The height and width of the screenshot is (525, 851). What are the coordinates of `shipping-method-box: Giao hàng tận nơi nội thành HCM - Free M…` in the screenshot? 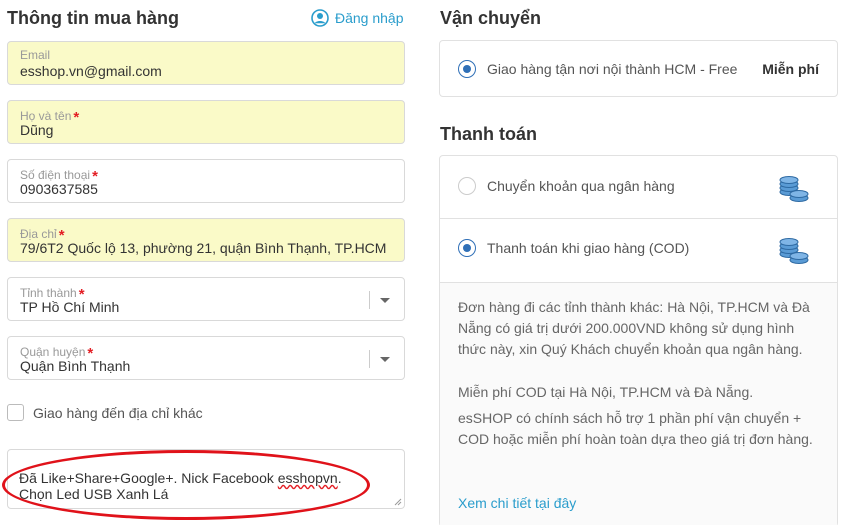 It's located at (638, 68).